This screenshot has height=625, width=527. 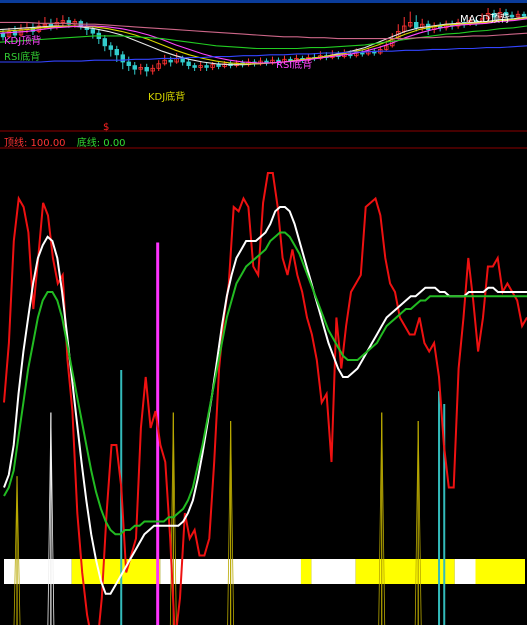 What do you see at coordinates (101, 143) in the screenshot?
I see `bottom-line-label: 底线: 0.00` at bounding box center [101, 143].